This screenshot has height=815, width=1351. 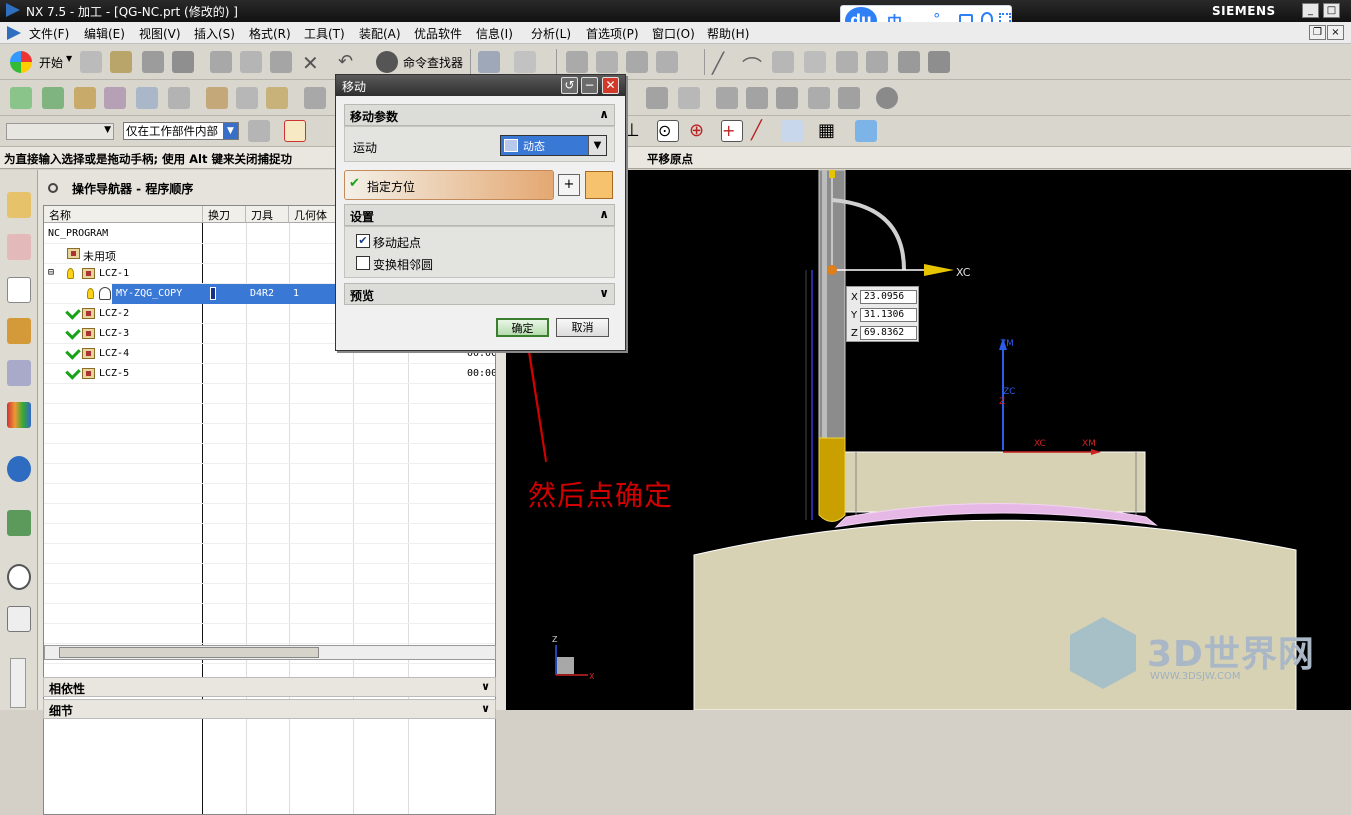 What do you see at coordinates (363, 263) in the screenshot?
I see `transform-neighbors-checkbox` at bounding box center [363, 263].